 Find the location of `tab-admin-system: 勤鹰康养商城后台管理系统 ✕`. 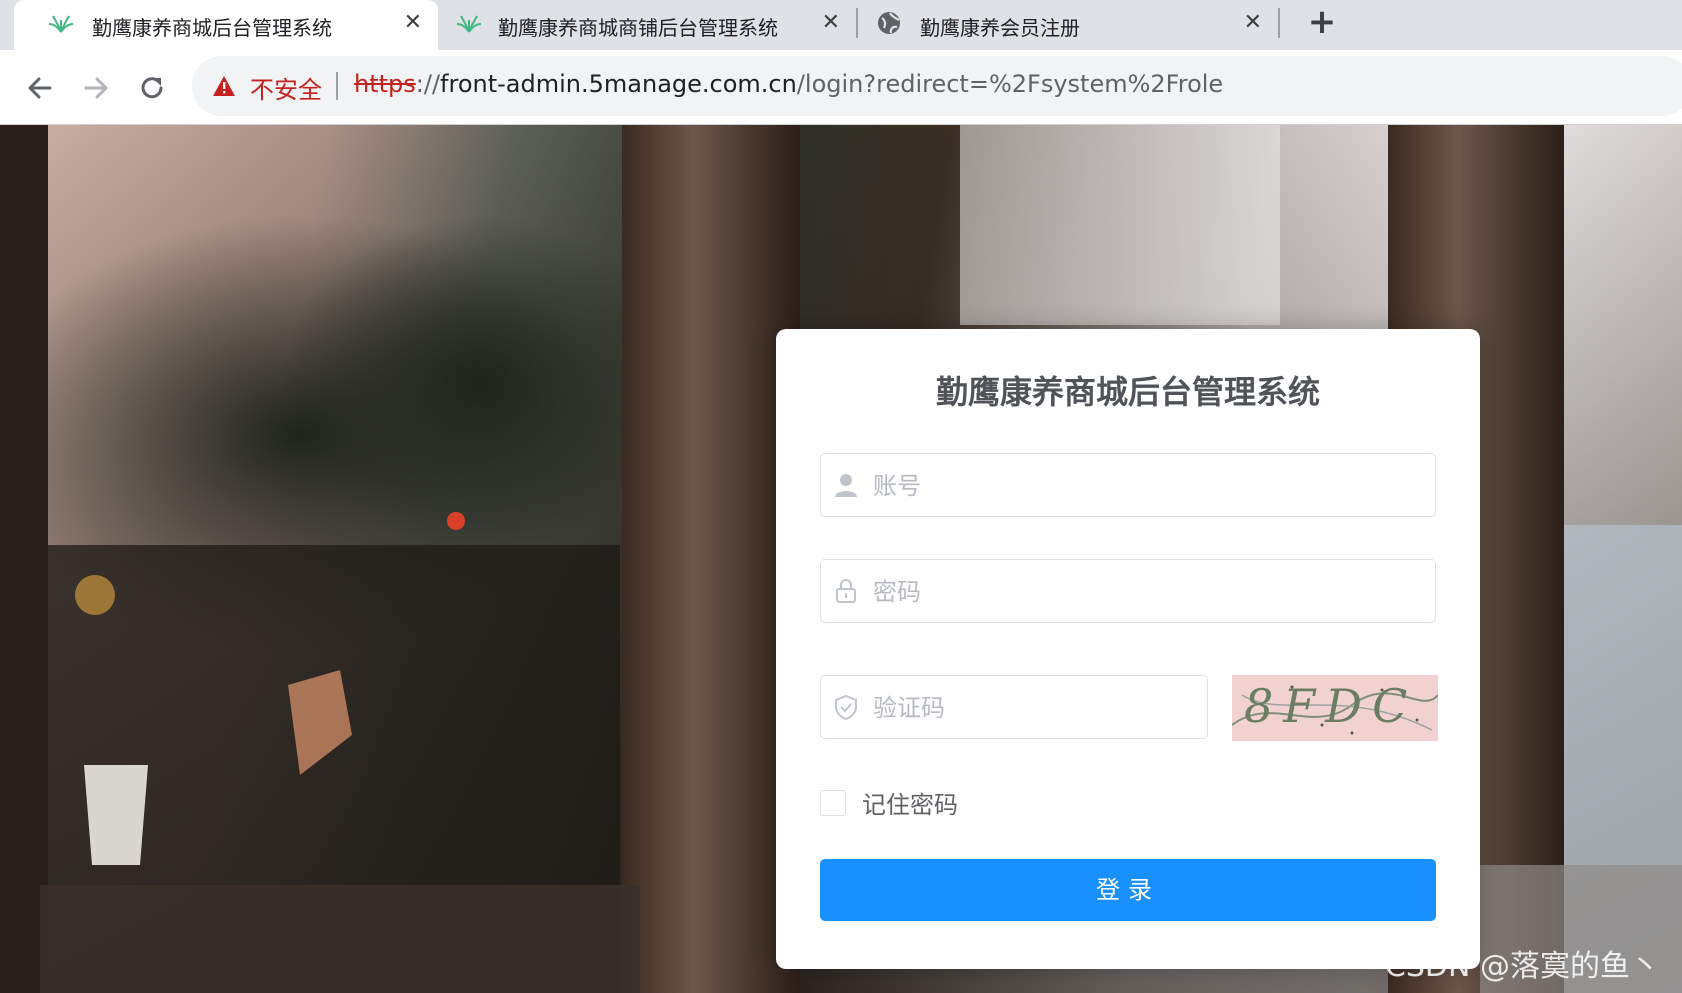

tab-admin-system: 勤鹰康养商城后台管理系统 ✕ is located at coordinates (226, 25).